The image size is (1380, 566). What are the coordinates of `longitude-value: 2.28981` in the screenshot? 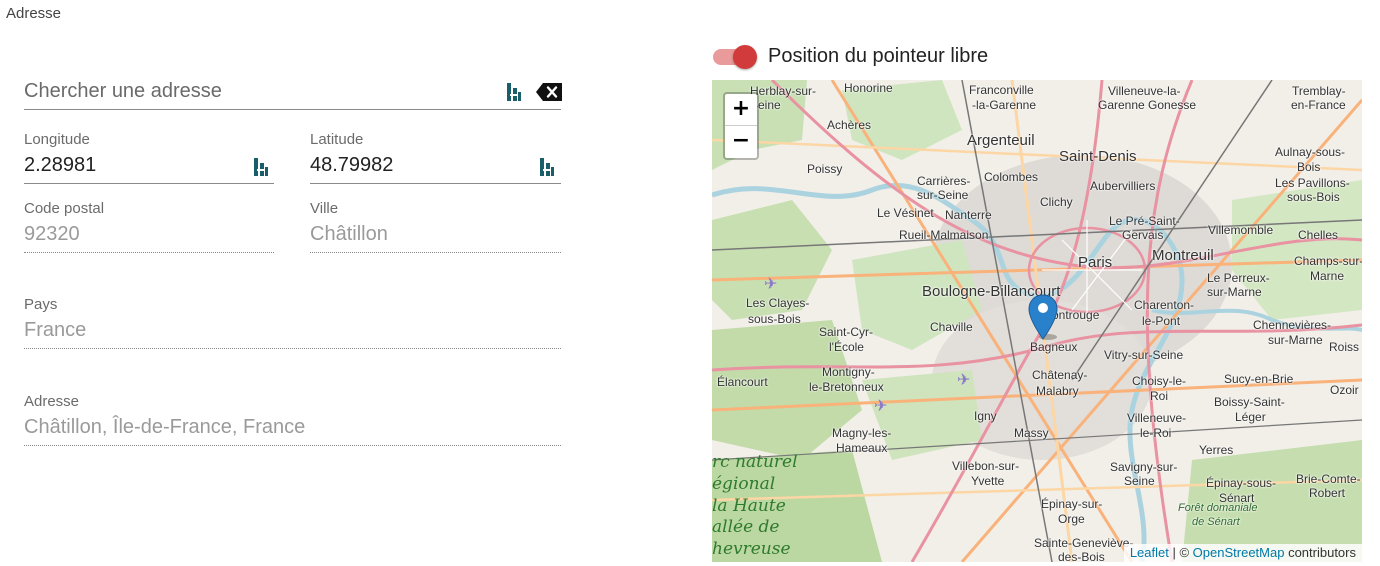 It's located at (60, 165).